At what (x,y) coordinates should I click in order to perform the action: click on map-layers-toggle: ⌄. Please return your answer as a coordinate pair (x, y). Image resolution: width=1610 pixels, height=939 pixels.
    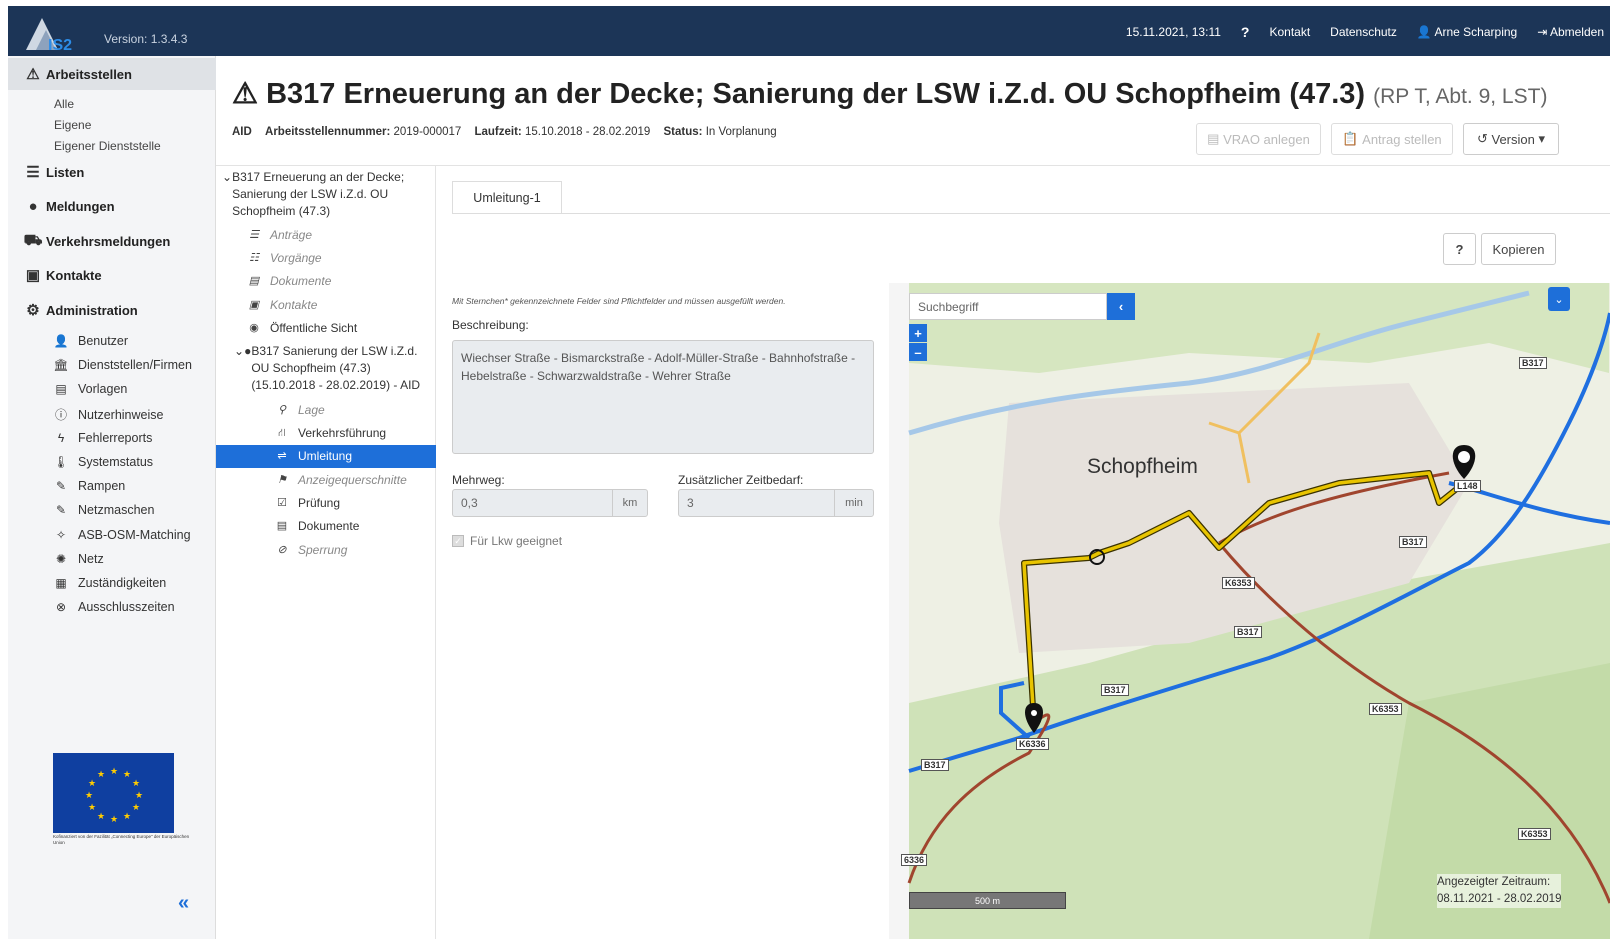
    Looking at the image, I should click on (1559, 299).